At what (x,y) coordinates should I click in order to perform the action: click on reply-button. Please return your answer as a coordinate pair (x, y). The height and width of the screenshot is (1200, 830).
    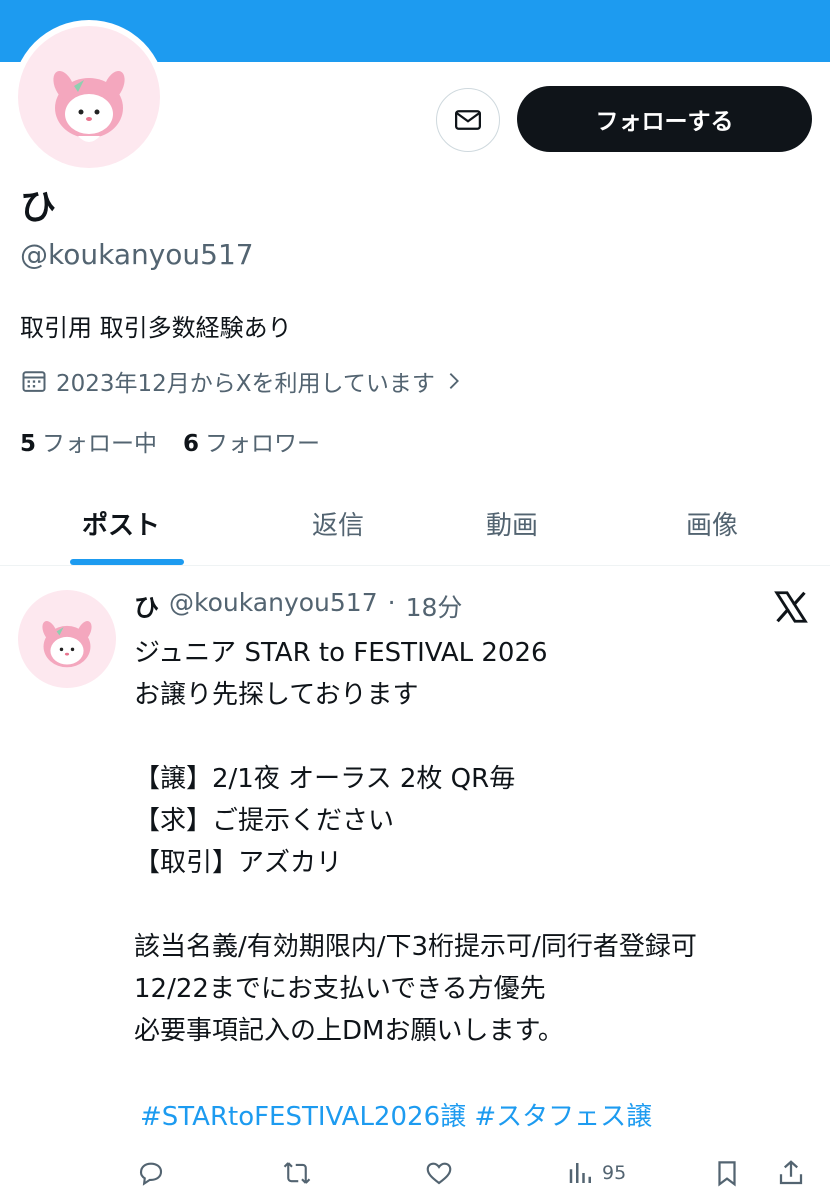
    Looking at the image, I should click on (151, 1173).